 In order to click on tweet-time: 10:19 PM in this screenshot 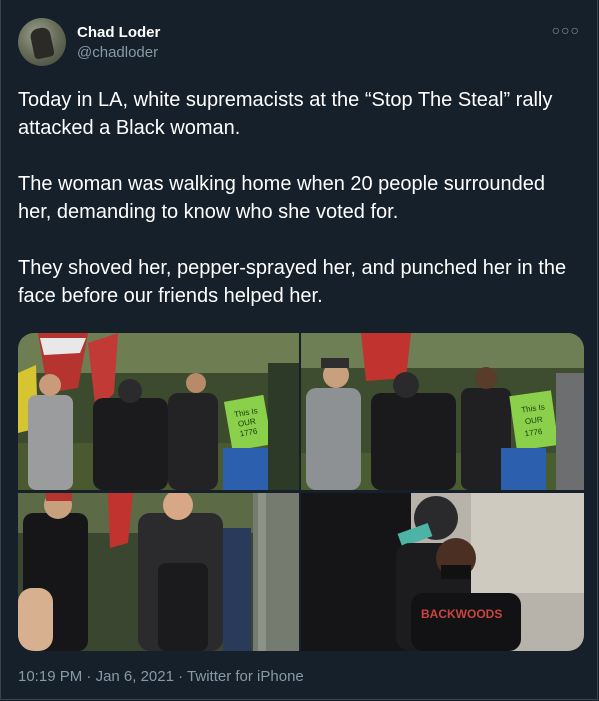, I will do `click(50, 676)`.